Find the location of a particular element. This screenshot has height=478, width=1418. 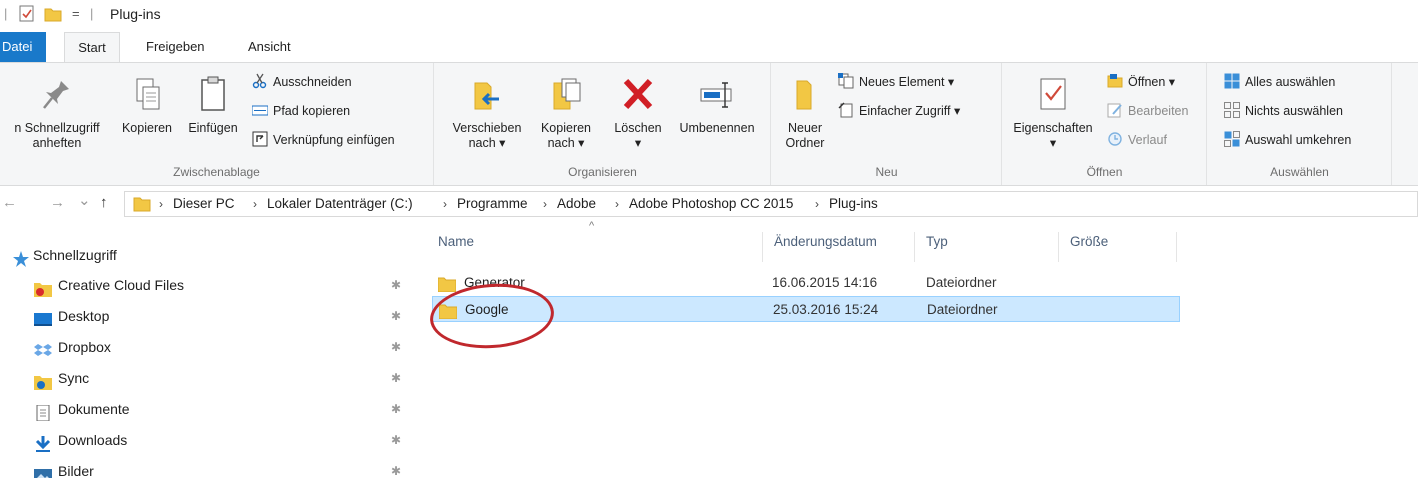

edit-button: Bearbeiten is located at coordinates (1147, 111).